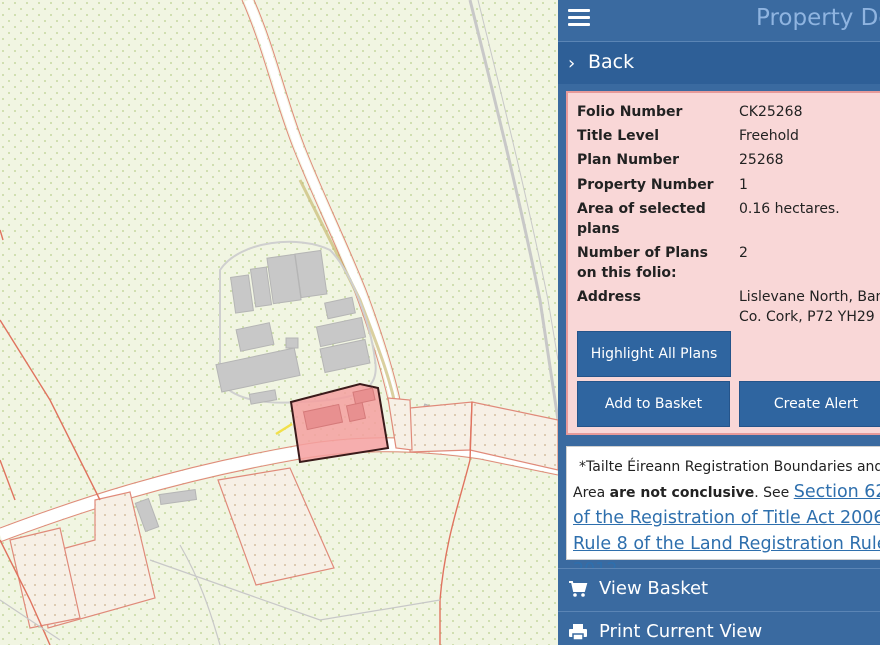 This screenshot has width=880, height=645. What do you see at coordinates (719, 589) in the screenshot?
I see `view-basket-button: View Basket` at bounding box center [719, 589].